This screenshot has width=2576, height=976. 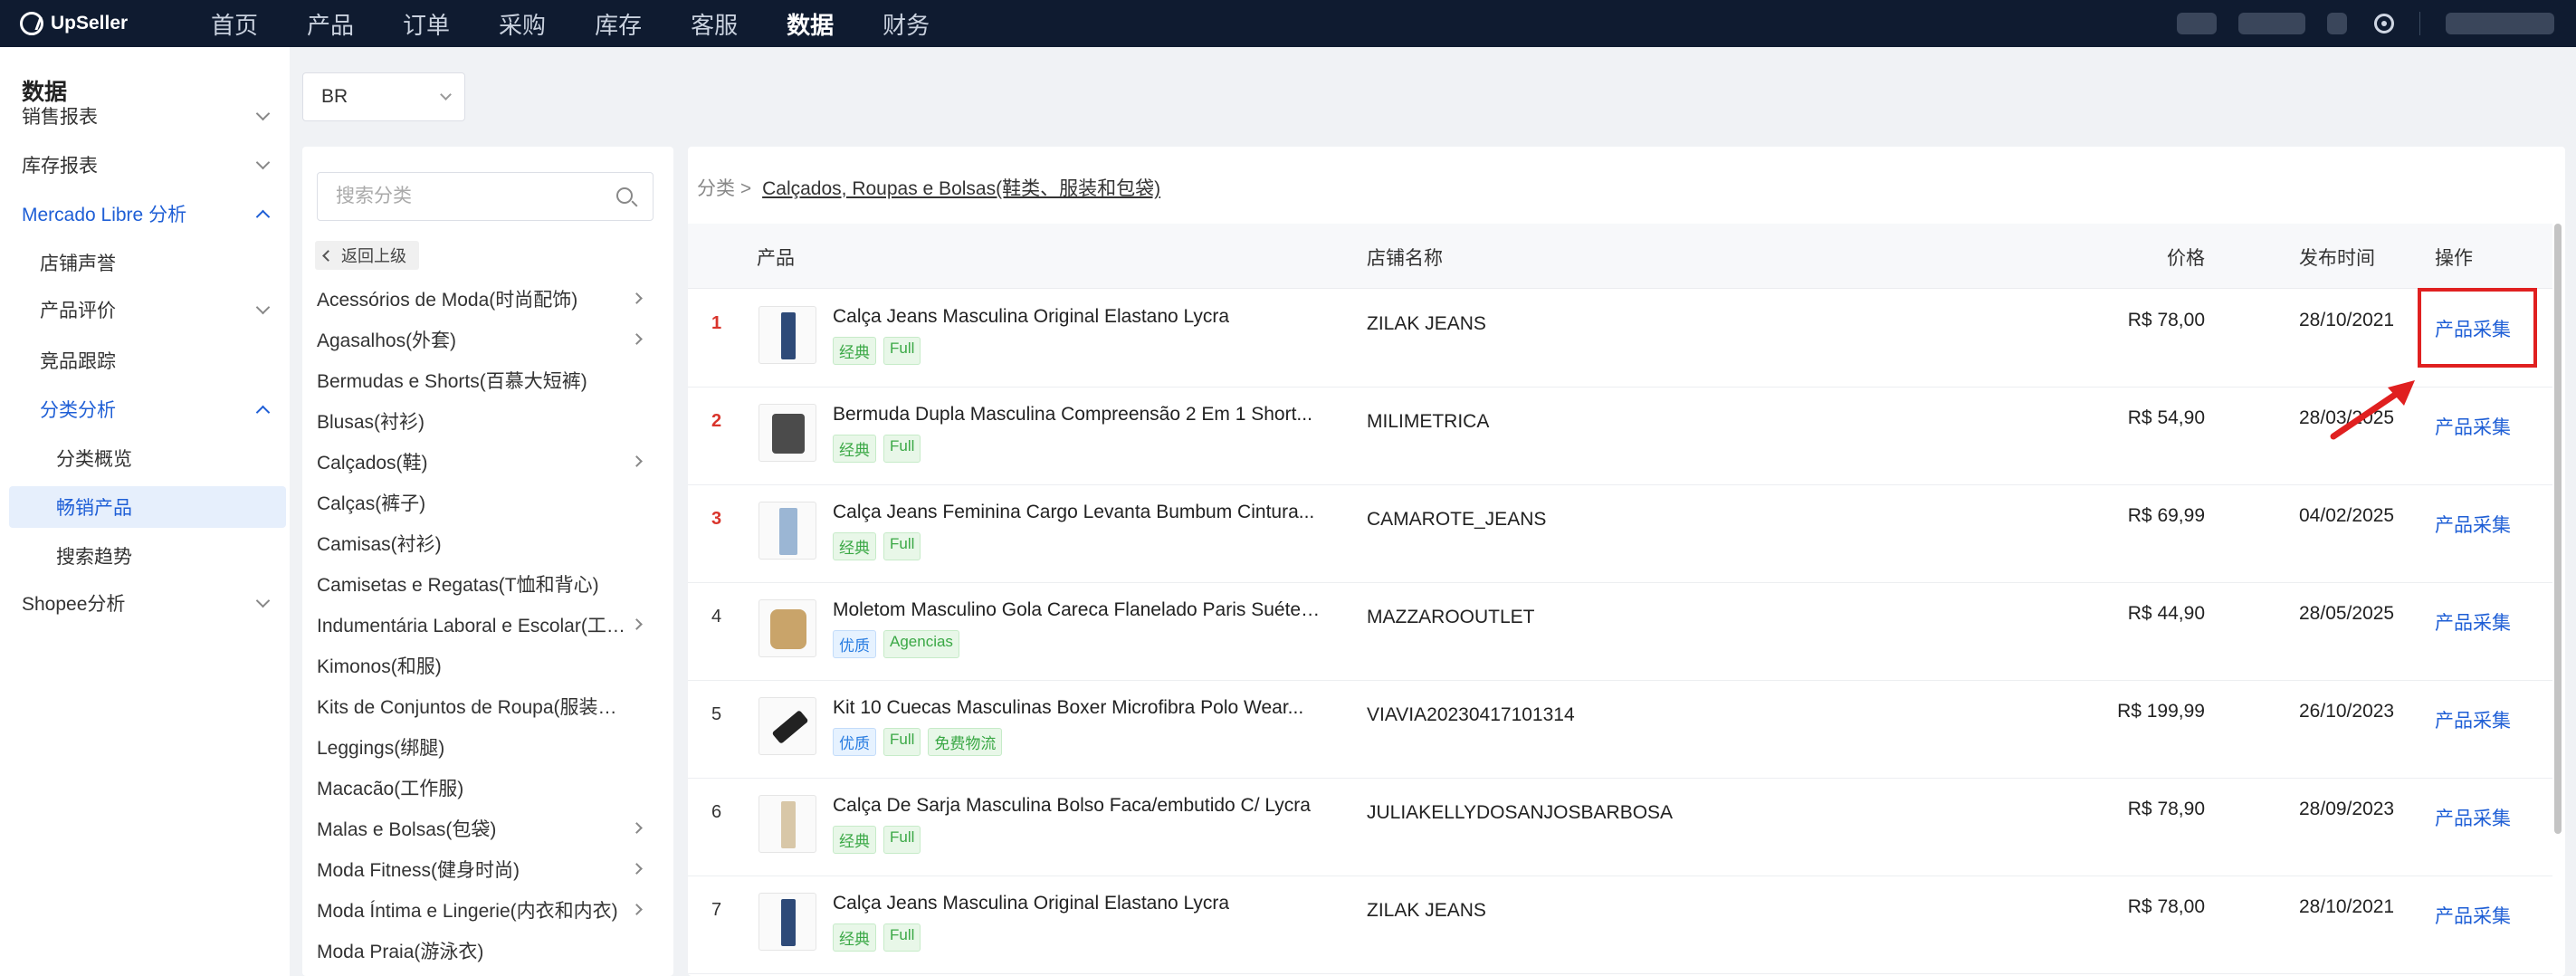 I want to click on sidebar-item-label: 产品评价, so click(x=78, y=311).